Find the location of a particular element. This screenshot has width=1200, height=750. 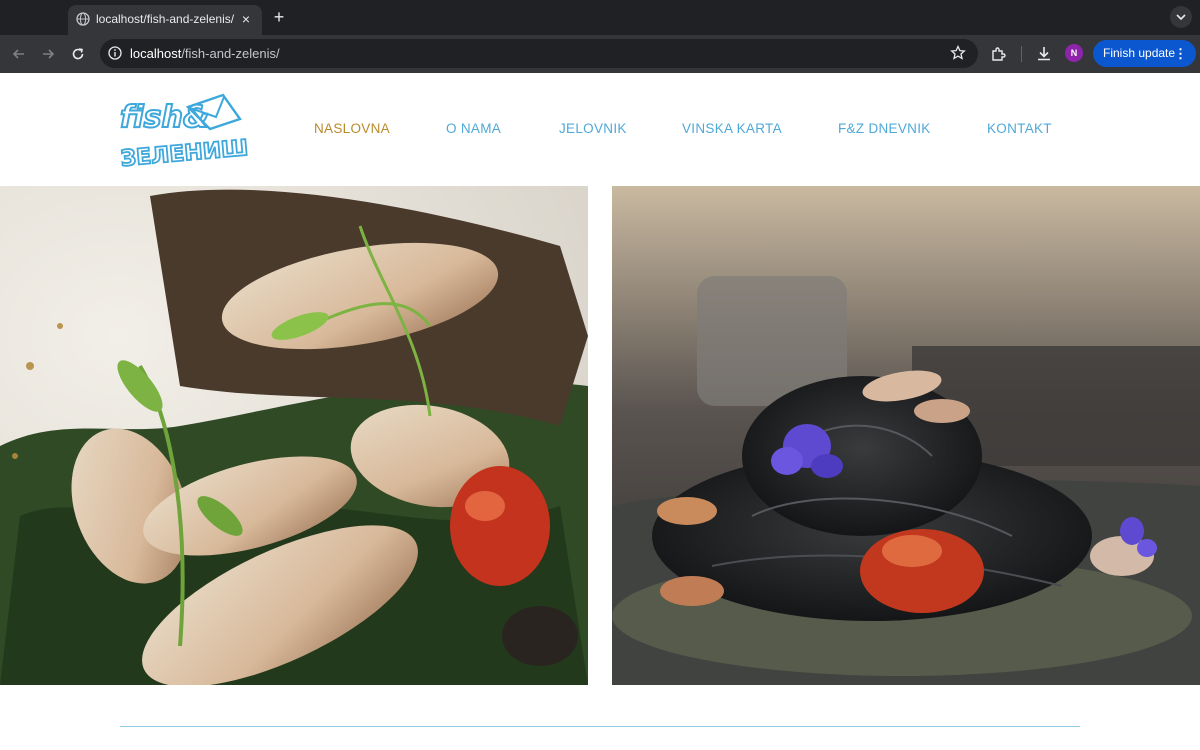

browser-tab: localhost/fish-and-zelenis/ × is located at coordinates (165, 20).